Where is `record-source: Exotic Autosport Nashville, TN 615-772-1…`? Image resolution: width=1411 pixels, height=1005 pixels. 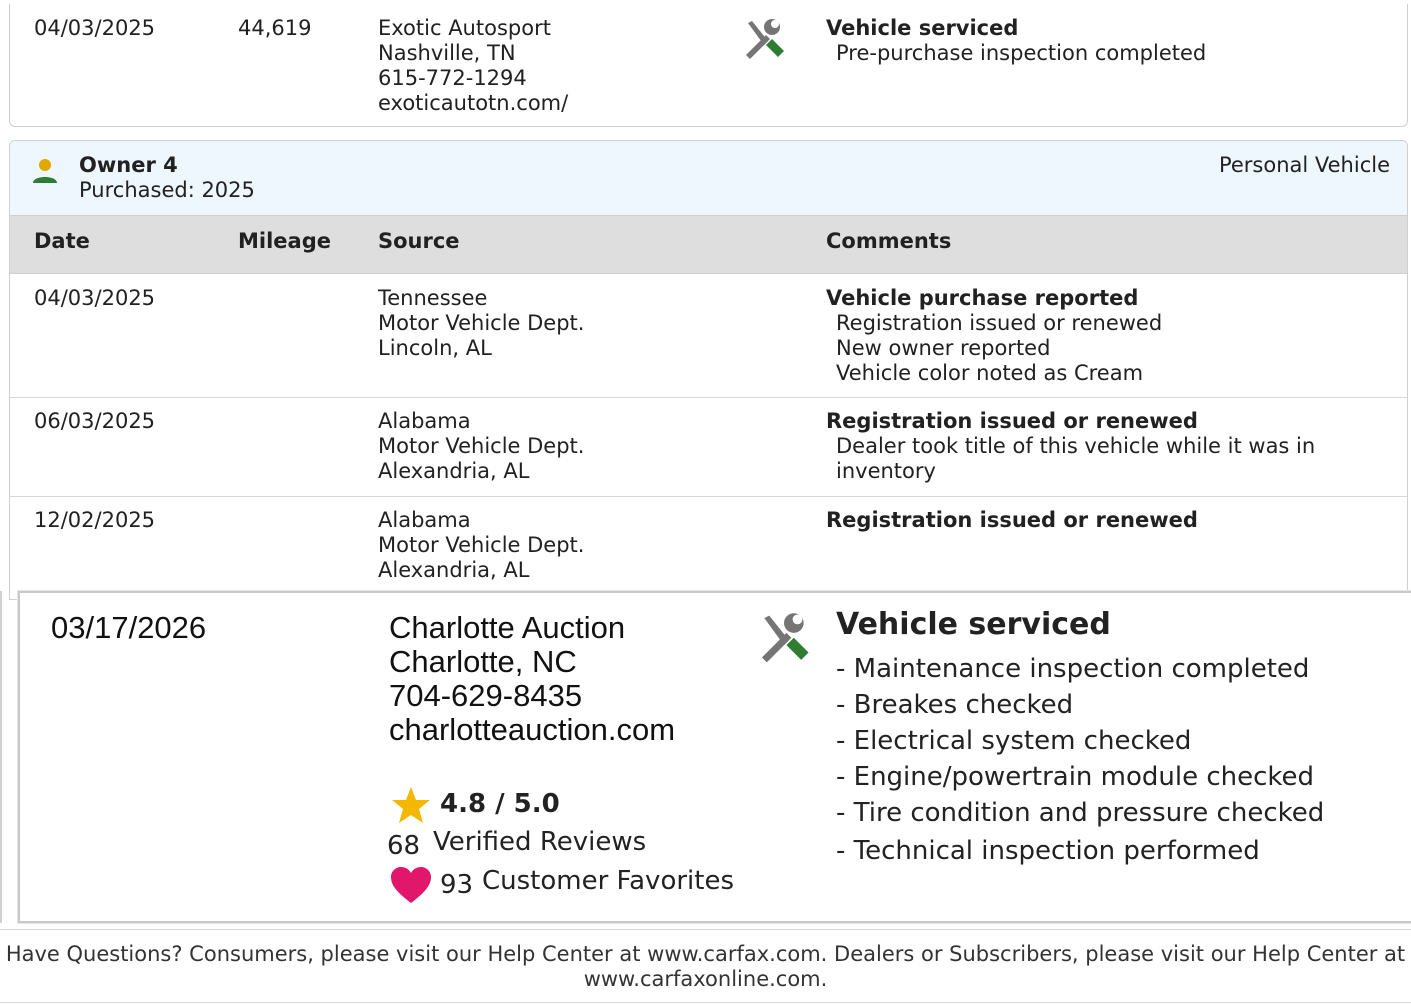 record-source: Exotic Autosport Nashville, TN 615-772-1… is located at coordinates (473, 66).